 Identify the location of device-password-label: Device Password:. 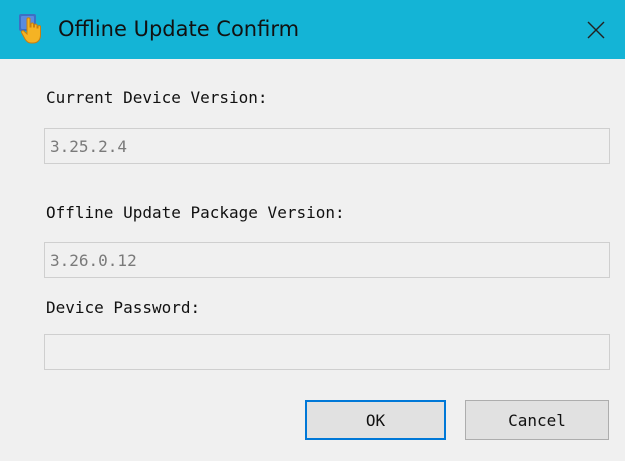
(123, 307).